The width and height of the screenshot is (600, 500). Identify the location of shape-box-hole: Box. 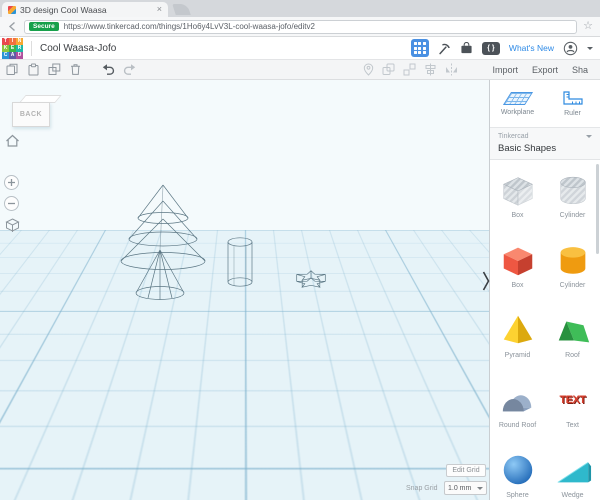
(517, 195).